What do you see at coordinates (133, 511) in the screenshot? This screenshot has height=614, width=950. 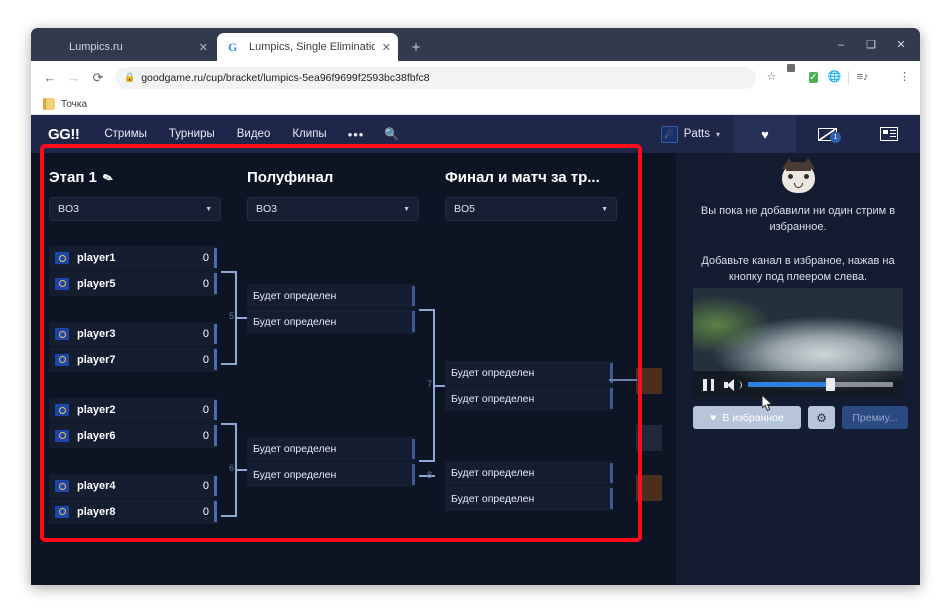 I see `table-row: player8 0` at bounding box center [133, 511].